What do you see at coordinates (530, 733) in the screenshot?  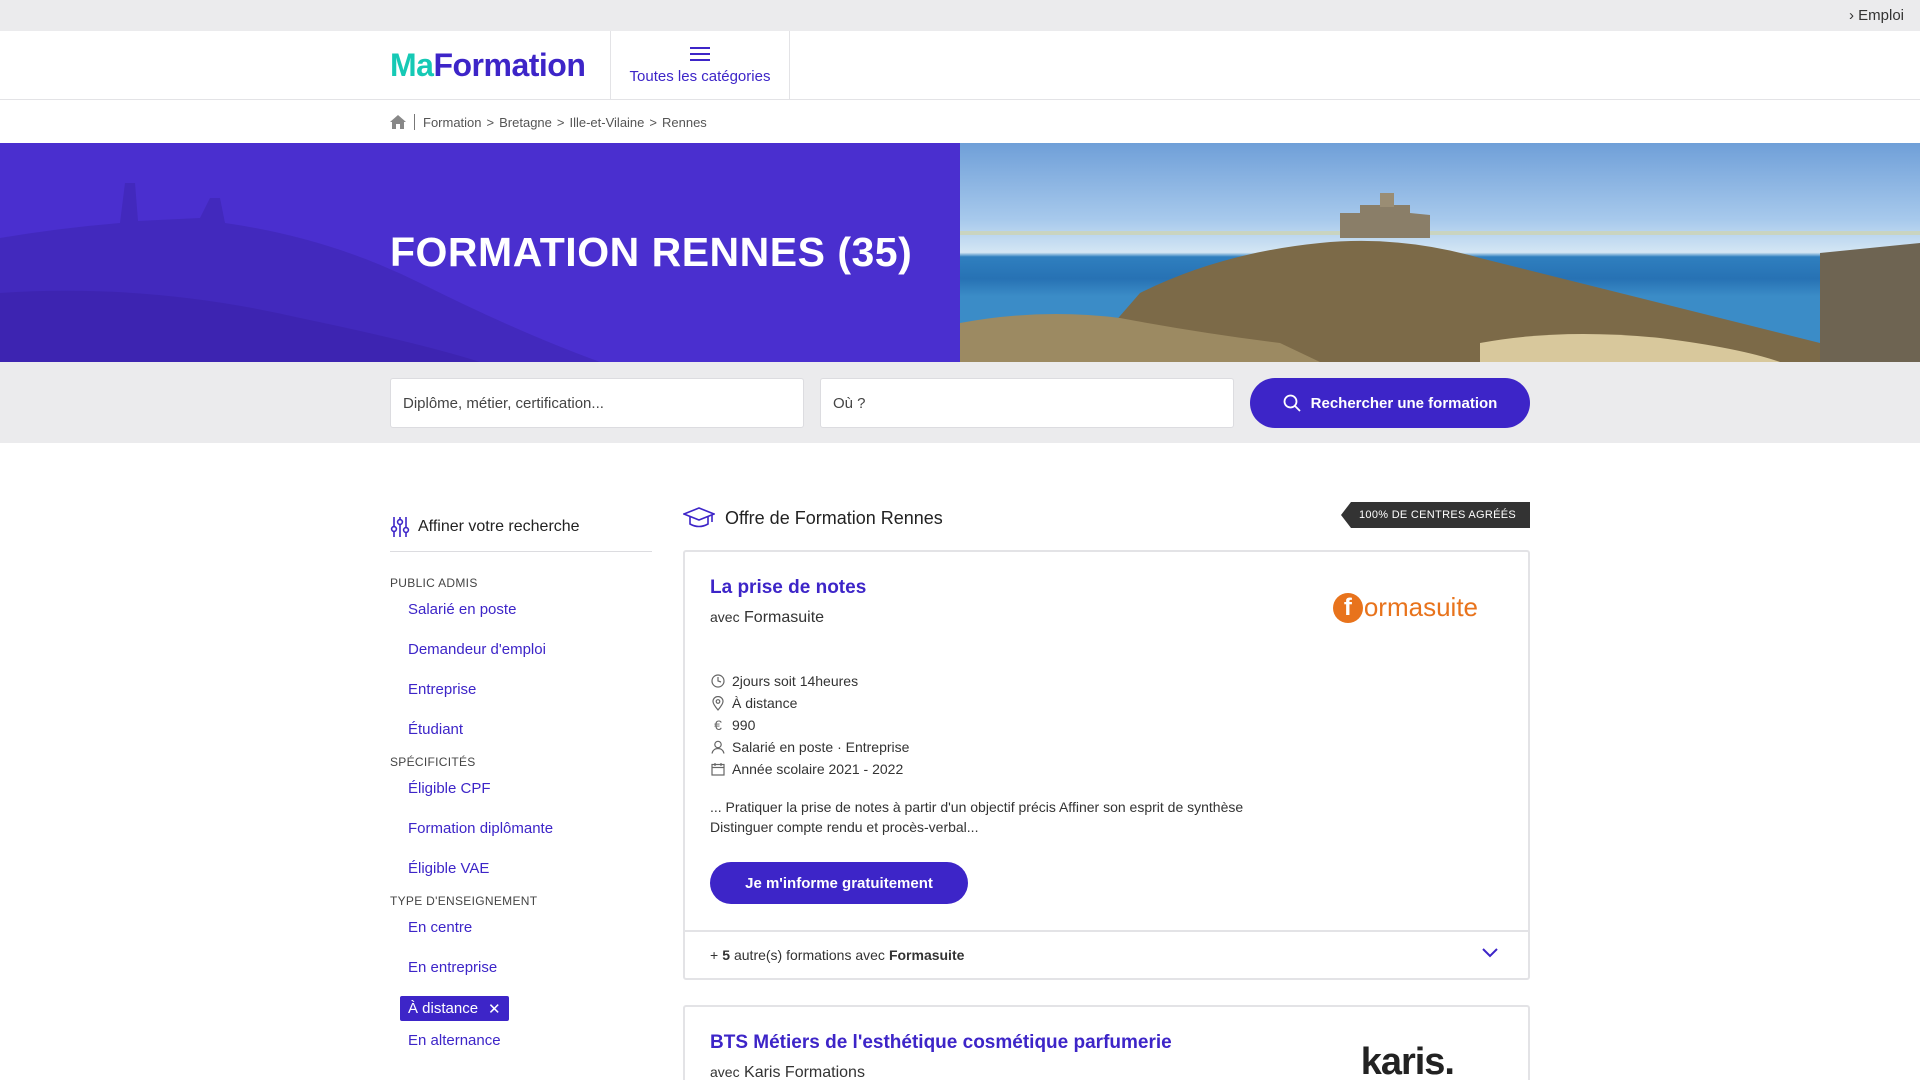 I see `filter-etudiant: Étudiant` at bounding box center [530, 733].